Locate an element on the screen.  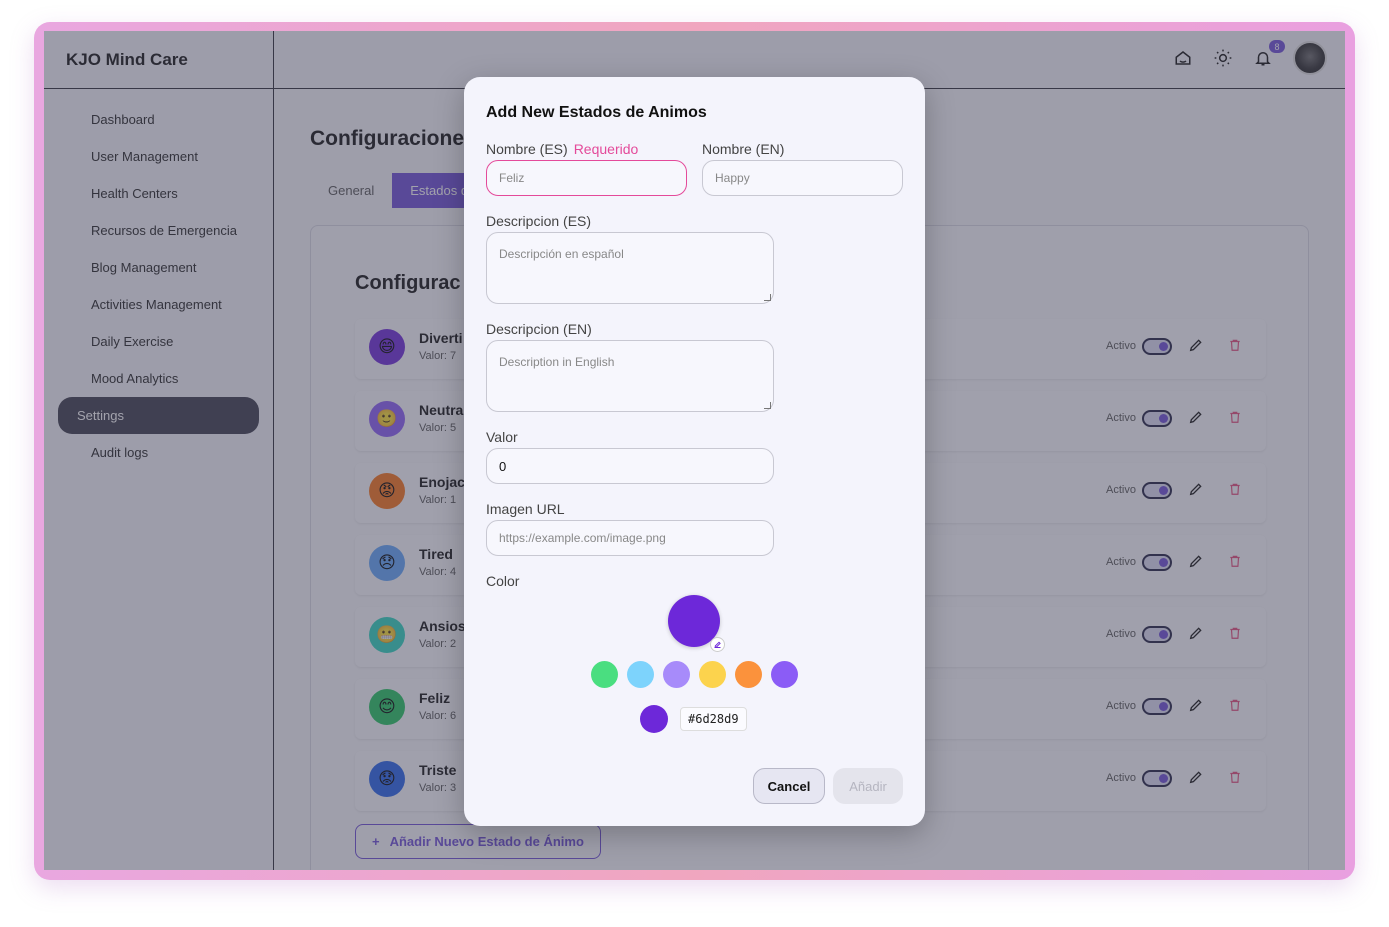
required-indicator: Requerido is located at coordinates (606, 149).